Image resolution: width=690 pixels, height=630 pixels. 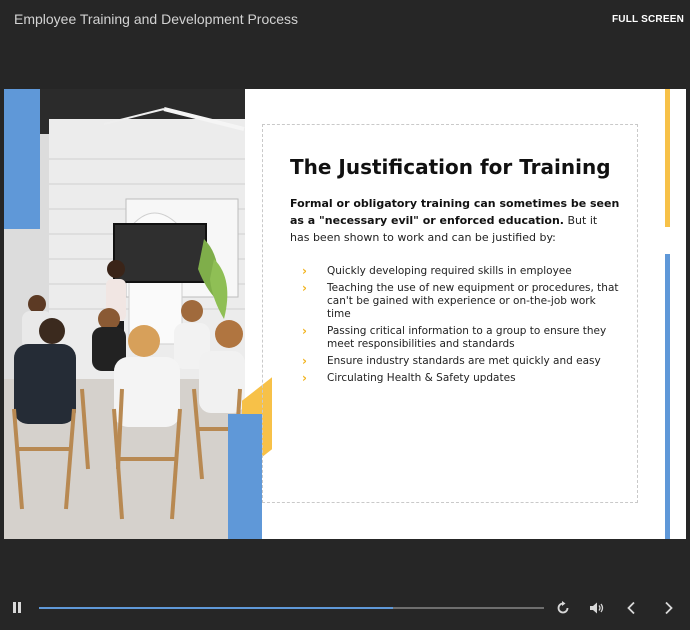 I want to click on list-item: › Circulating Health & Safety updates, so click(x=409, y=378).